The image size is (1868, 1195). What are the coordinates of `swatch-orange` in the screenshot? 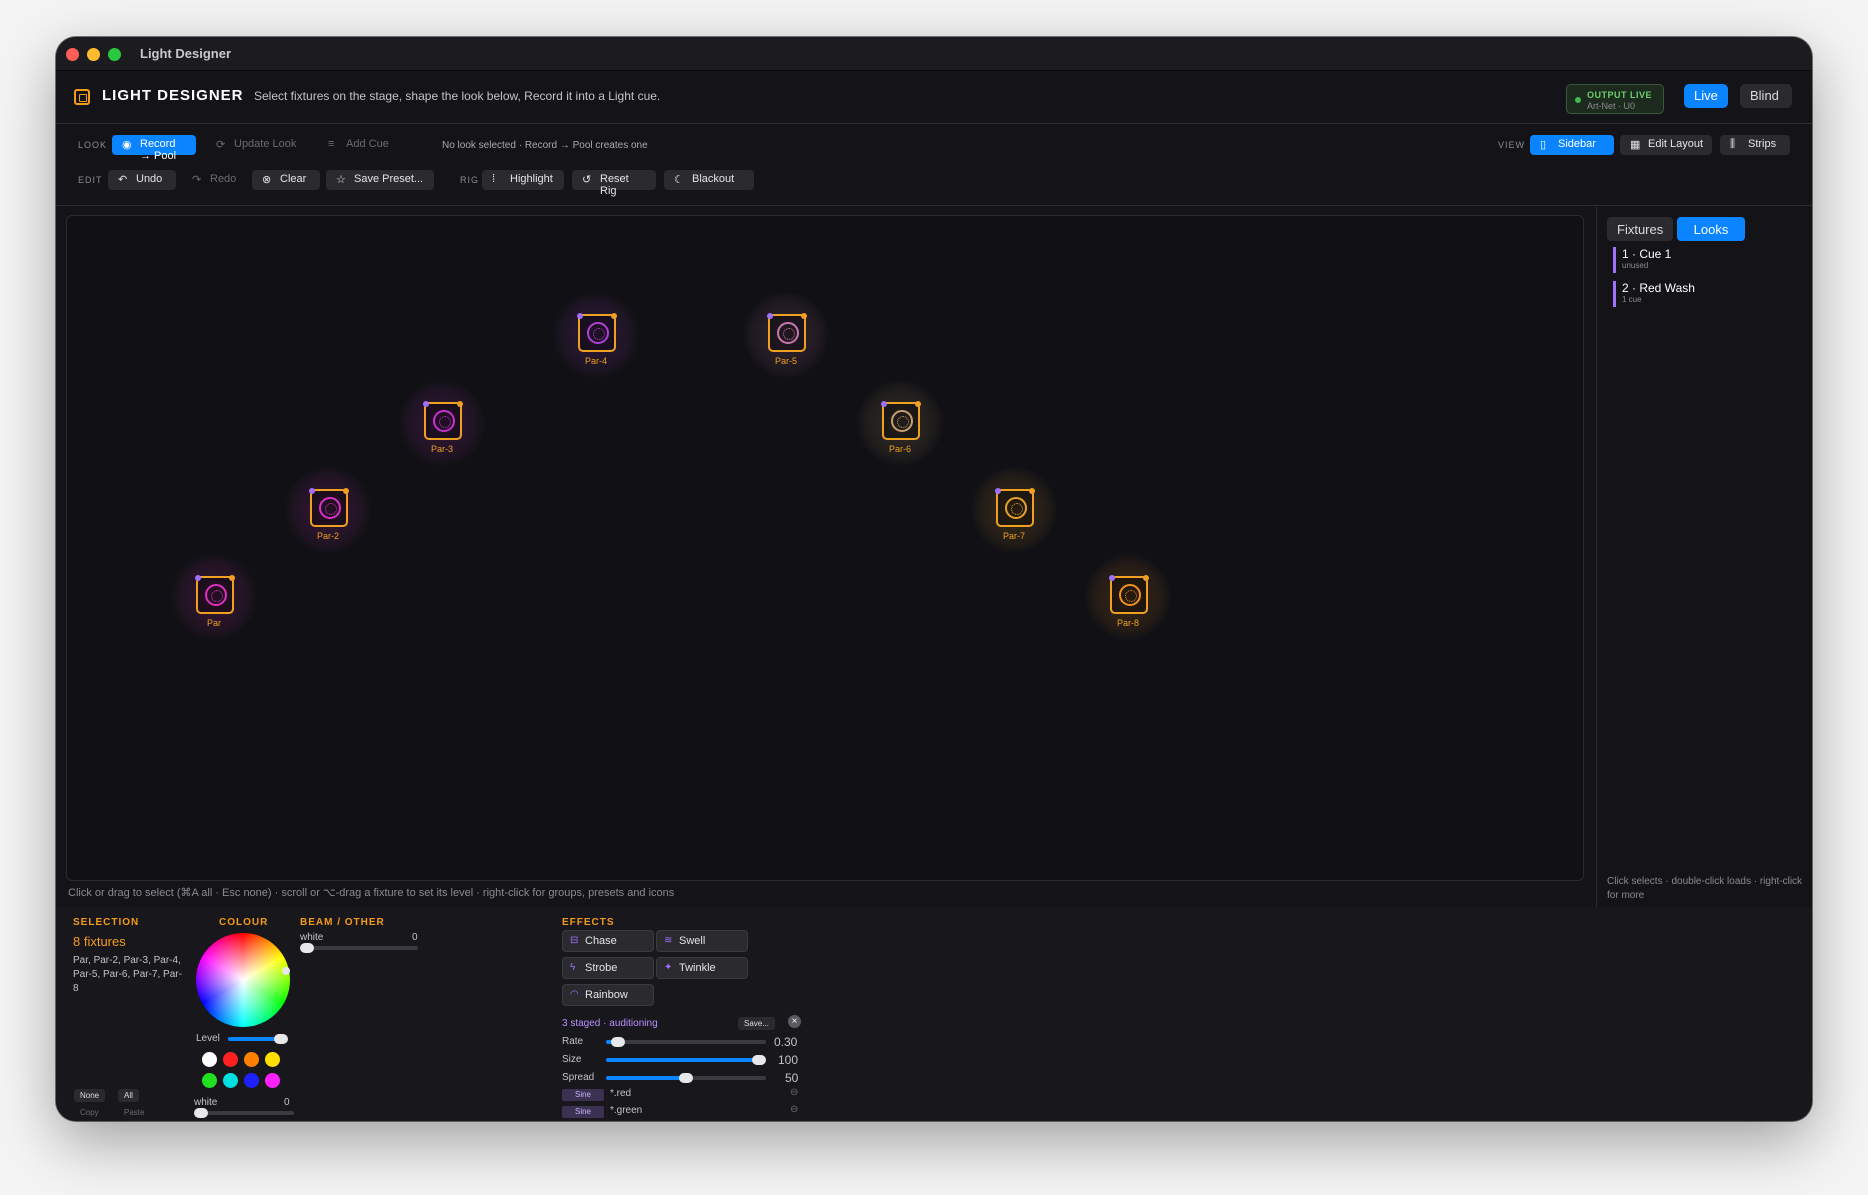 It's located at (251, 1059).